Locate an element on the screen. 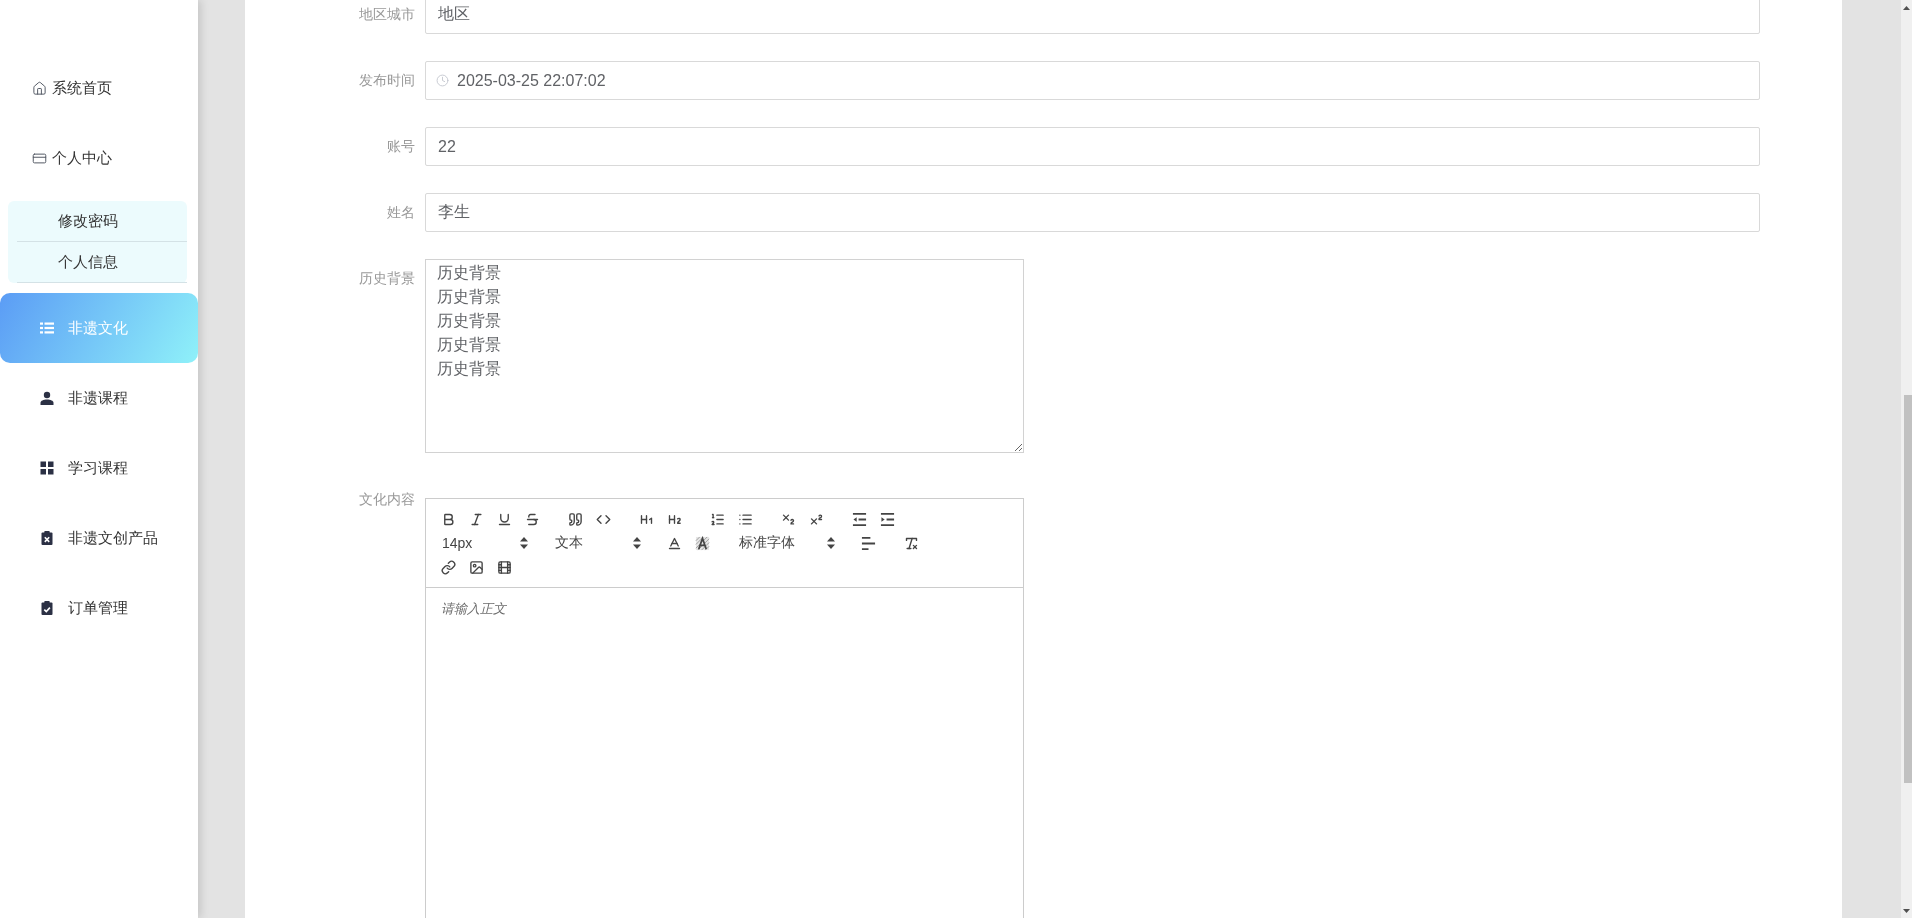 The width and height of the screenshot is (1912, 918). field-label: 地区城市 is located at coordinates (387, 14).